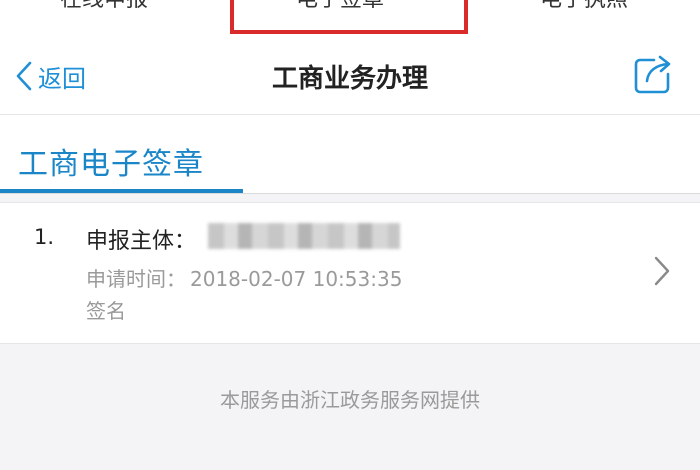 The image size is (700, 470). I want to click on blurred-subject-value, so click(304, 236).